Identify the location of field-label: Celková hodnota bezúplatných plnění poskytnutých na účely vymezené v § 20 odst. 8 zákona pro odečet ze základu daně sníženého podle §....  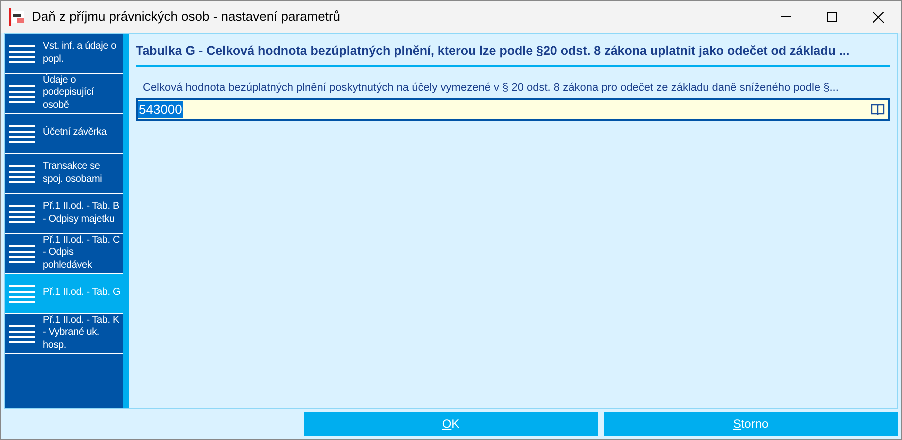
(491, 88).